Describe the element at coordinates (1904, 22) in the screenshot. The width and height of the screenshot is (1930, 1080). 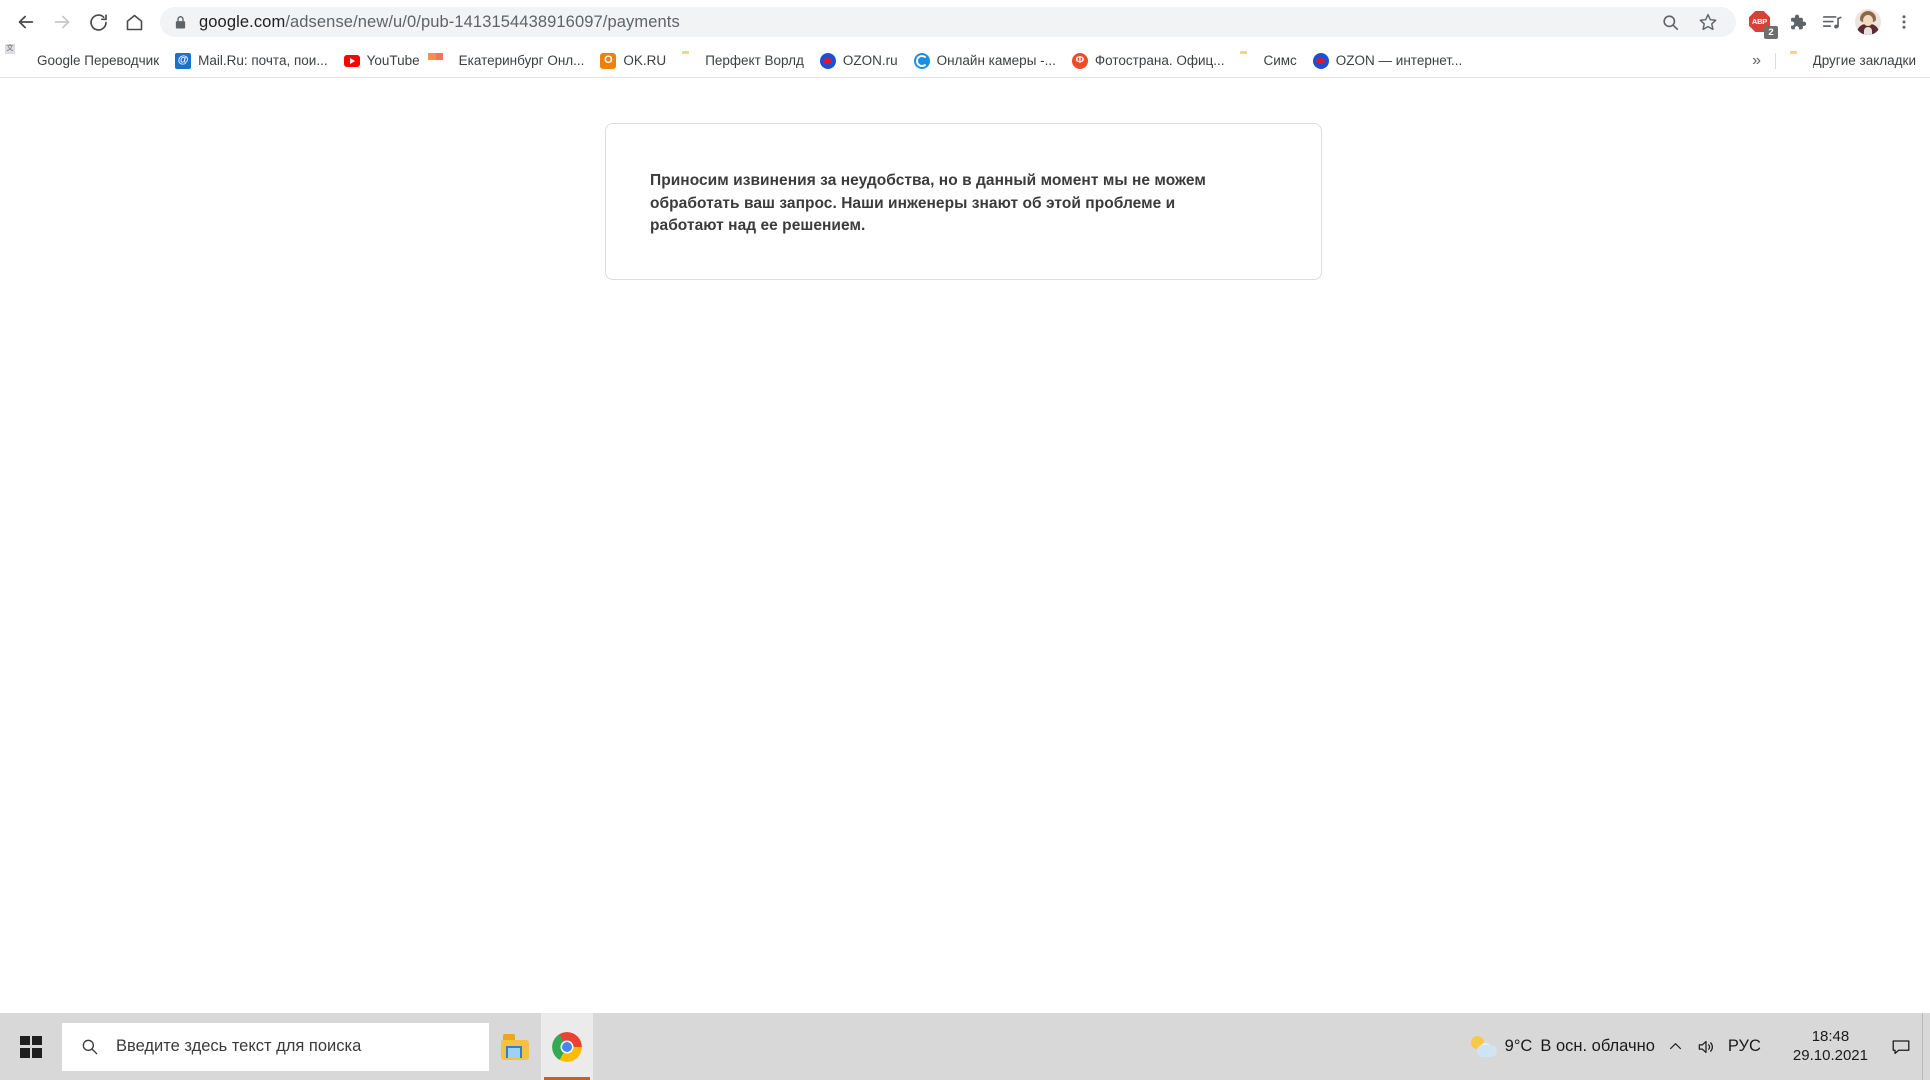
I see `chrome-menu-icon` at that location.